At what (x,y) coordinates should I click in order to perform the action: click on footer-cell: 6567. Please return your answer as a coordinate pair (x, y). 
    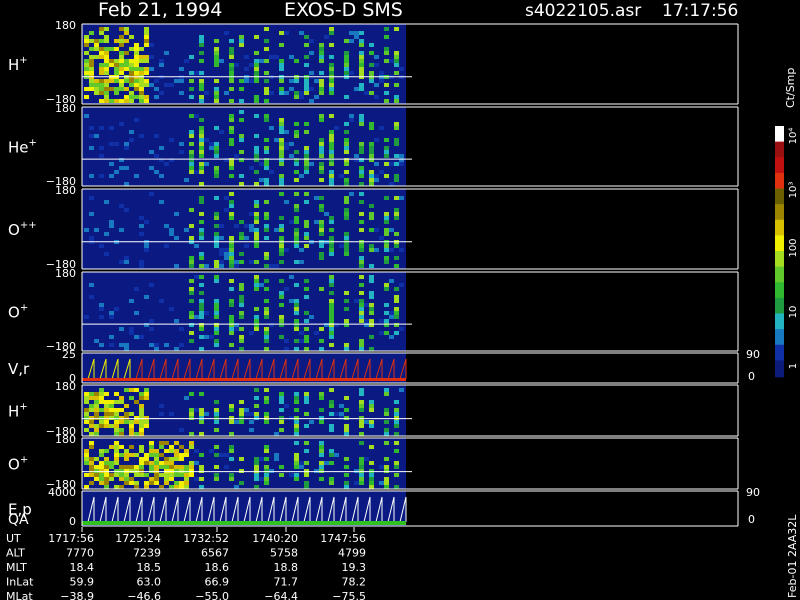
    Looking at the image, I should click on (215, 553).